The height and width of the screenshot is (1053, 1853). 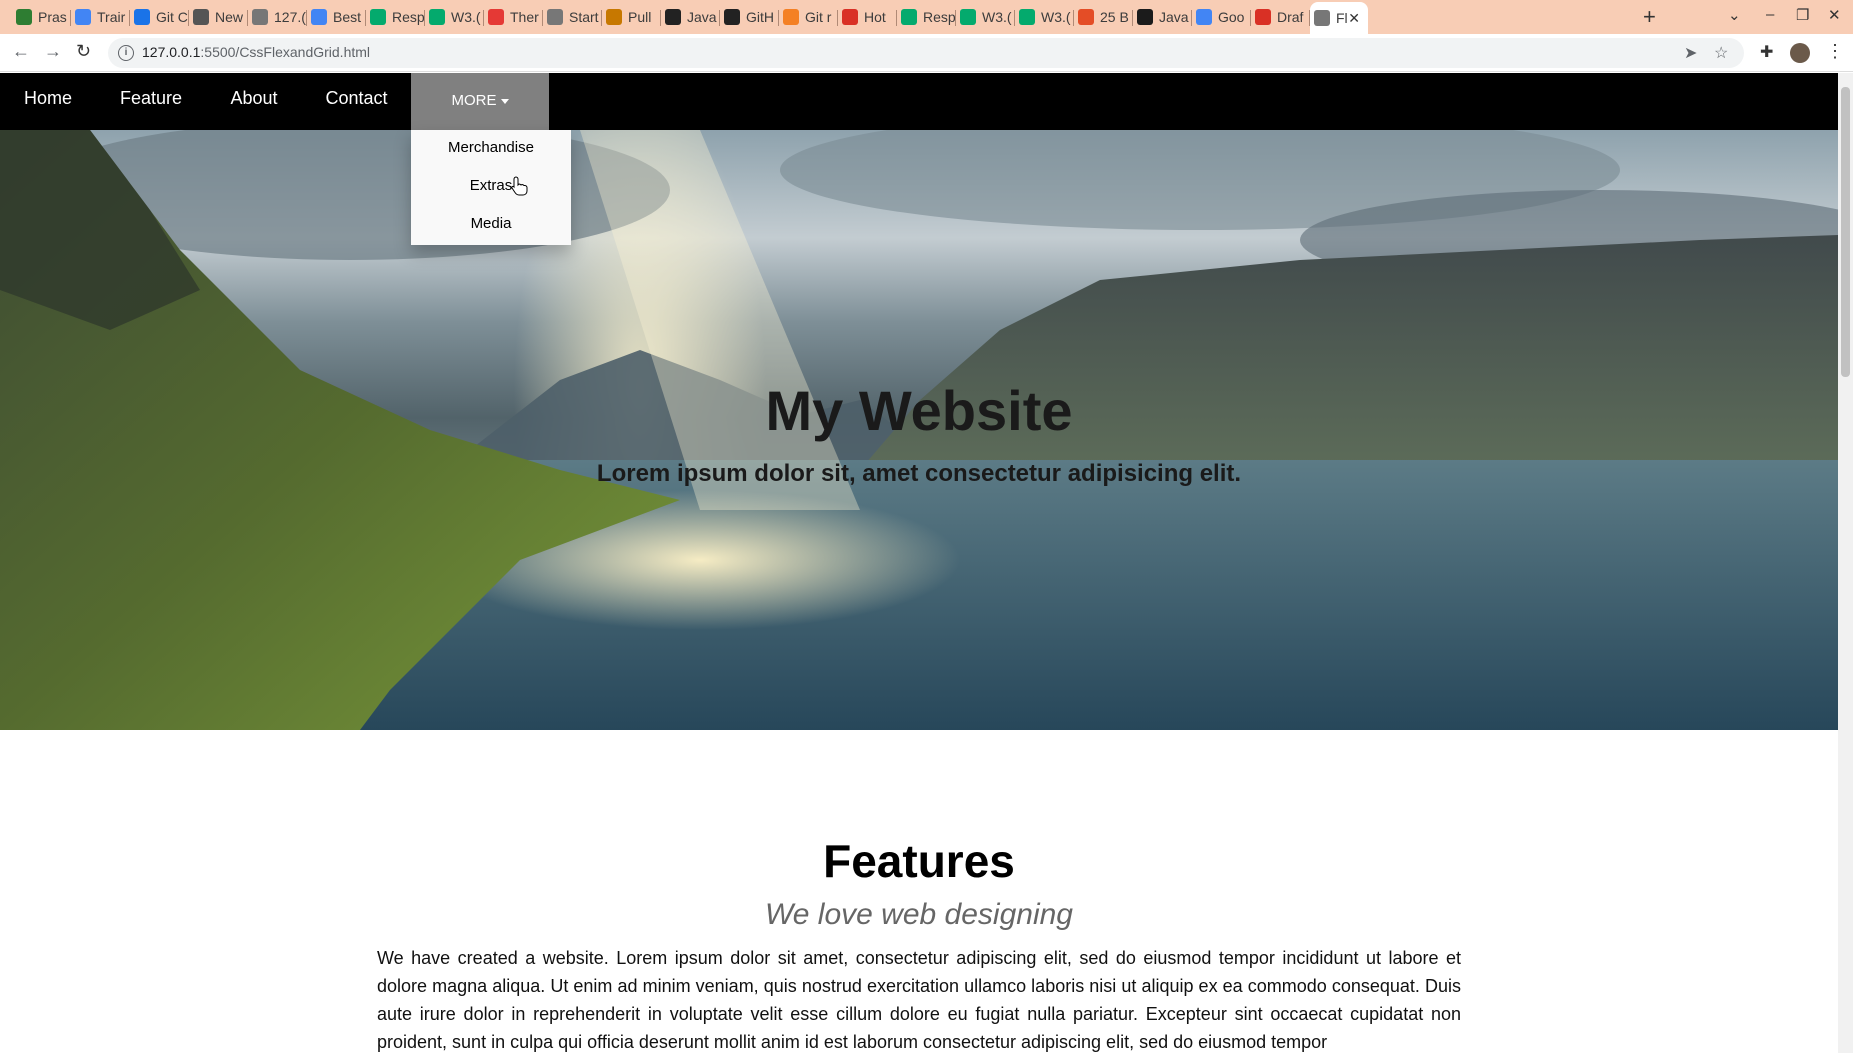 What do you see at coordinates (919, 861) in the screenshot?
I see `features-title: Features` at bounding box center [919, 861].